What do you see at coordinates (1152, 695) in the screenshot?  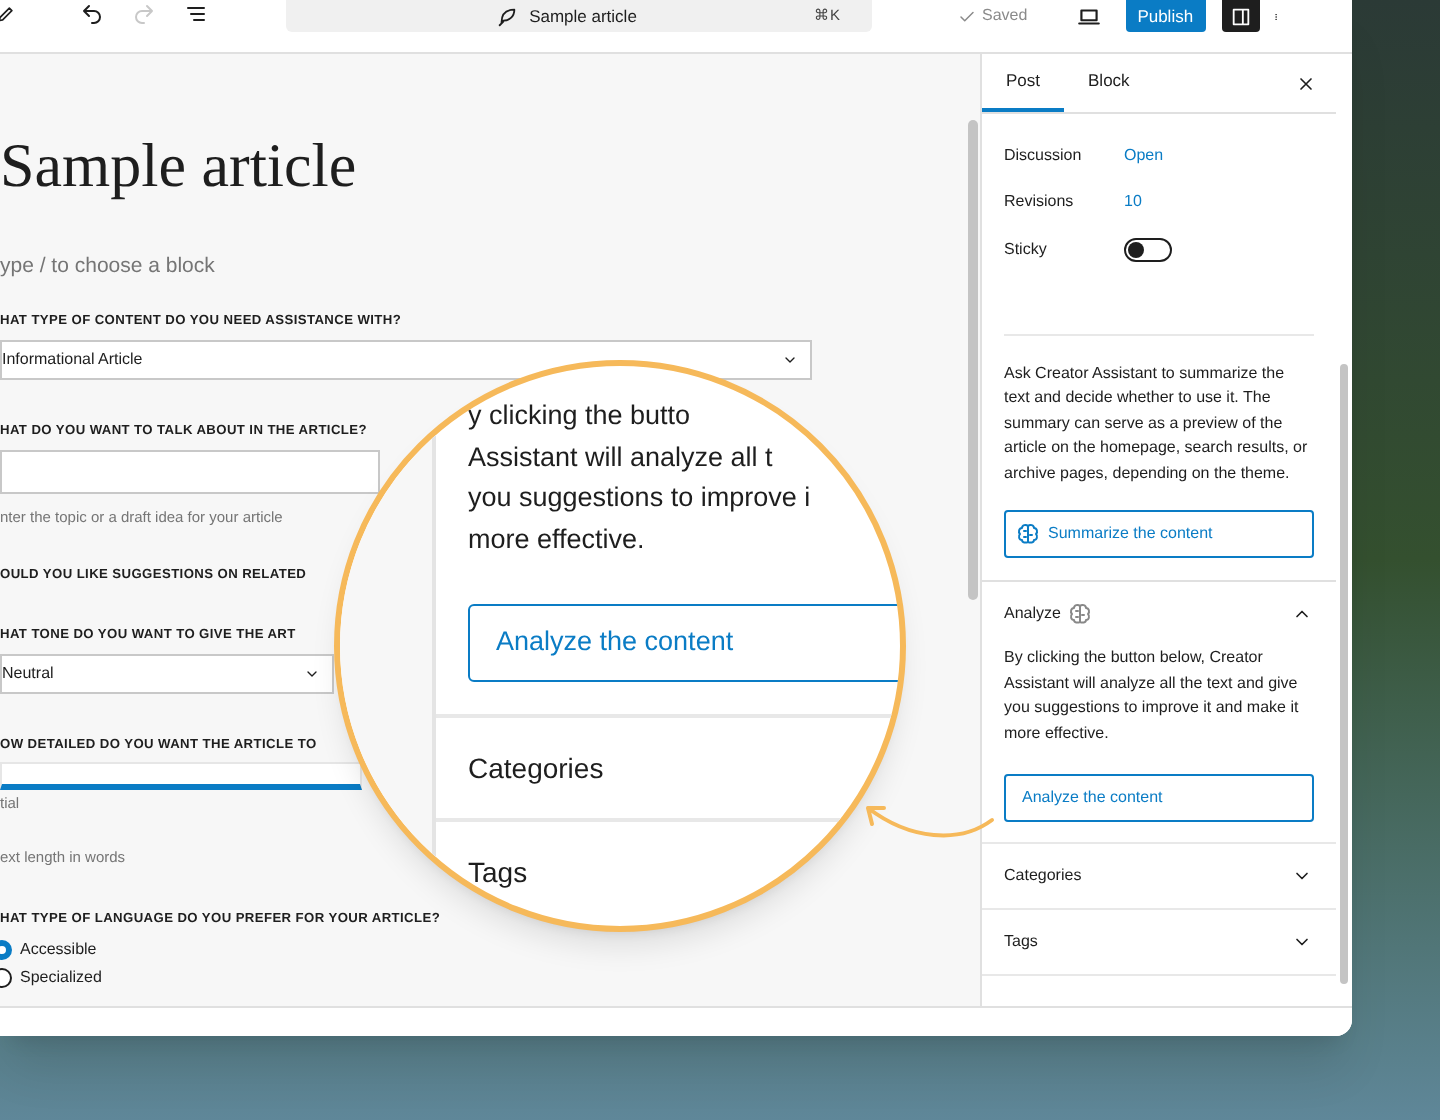 I see `description-text: By clicking the button below, Creator Assistant will analyze all the text and give you suggestions to improve it and make it more effective.` at bounding box center [1152, 695].